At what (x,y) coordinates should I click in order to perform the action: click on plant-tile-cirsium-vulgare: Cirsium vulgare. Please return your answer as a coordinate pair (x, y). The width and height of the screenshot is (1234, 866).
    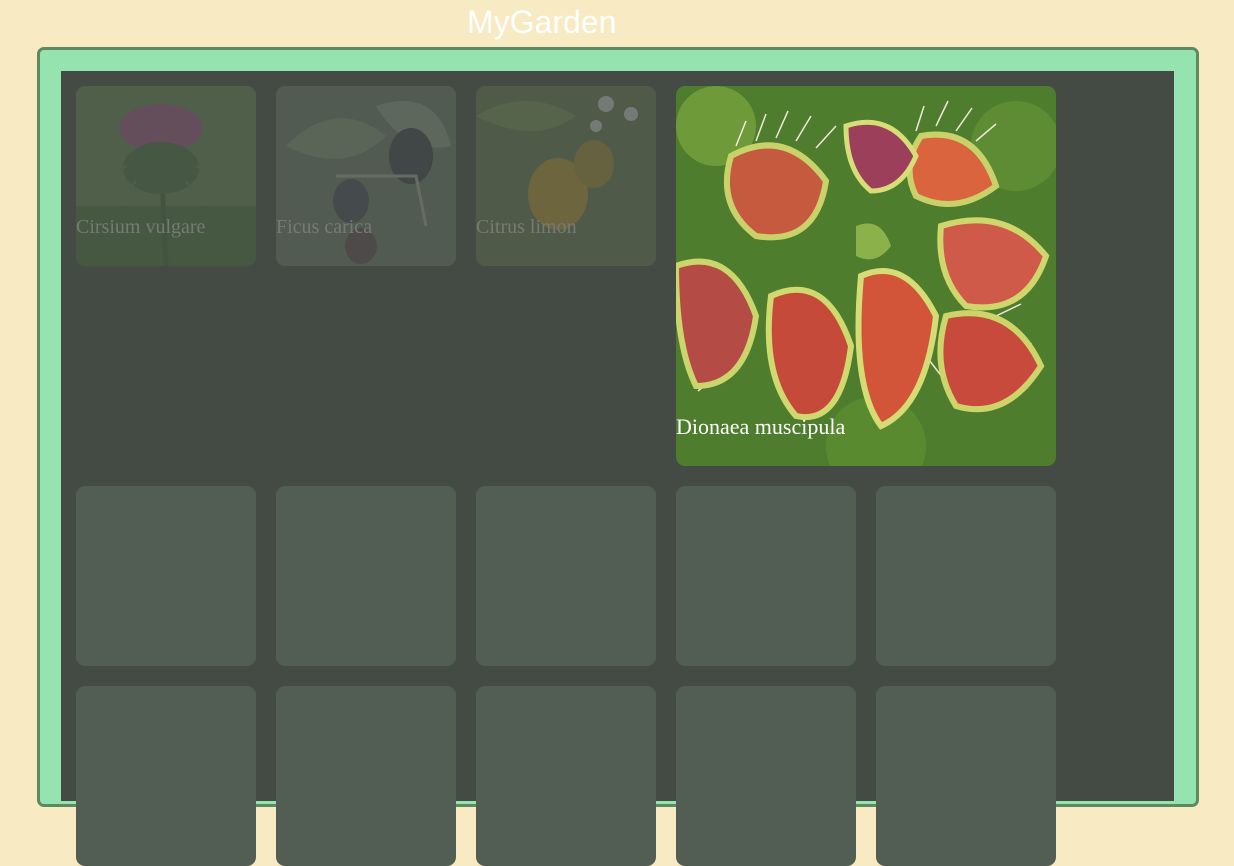
    Looking at the image, I should click on (166, 176).